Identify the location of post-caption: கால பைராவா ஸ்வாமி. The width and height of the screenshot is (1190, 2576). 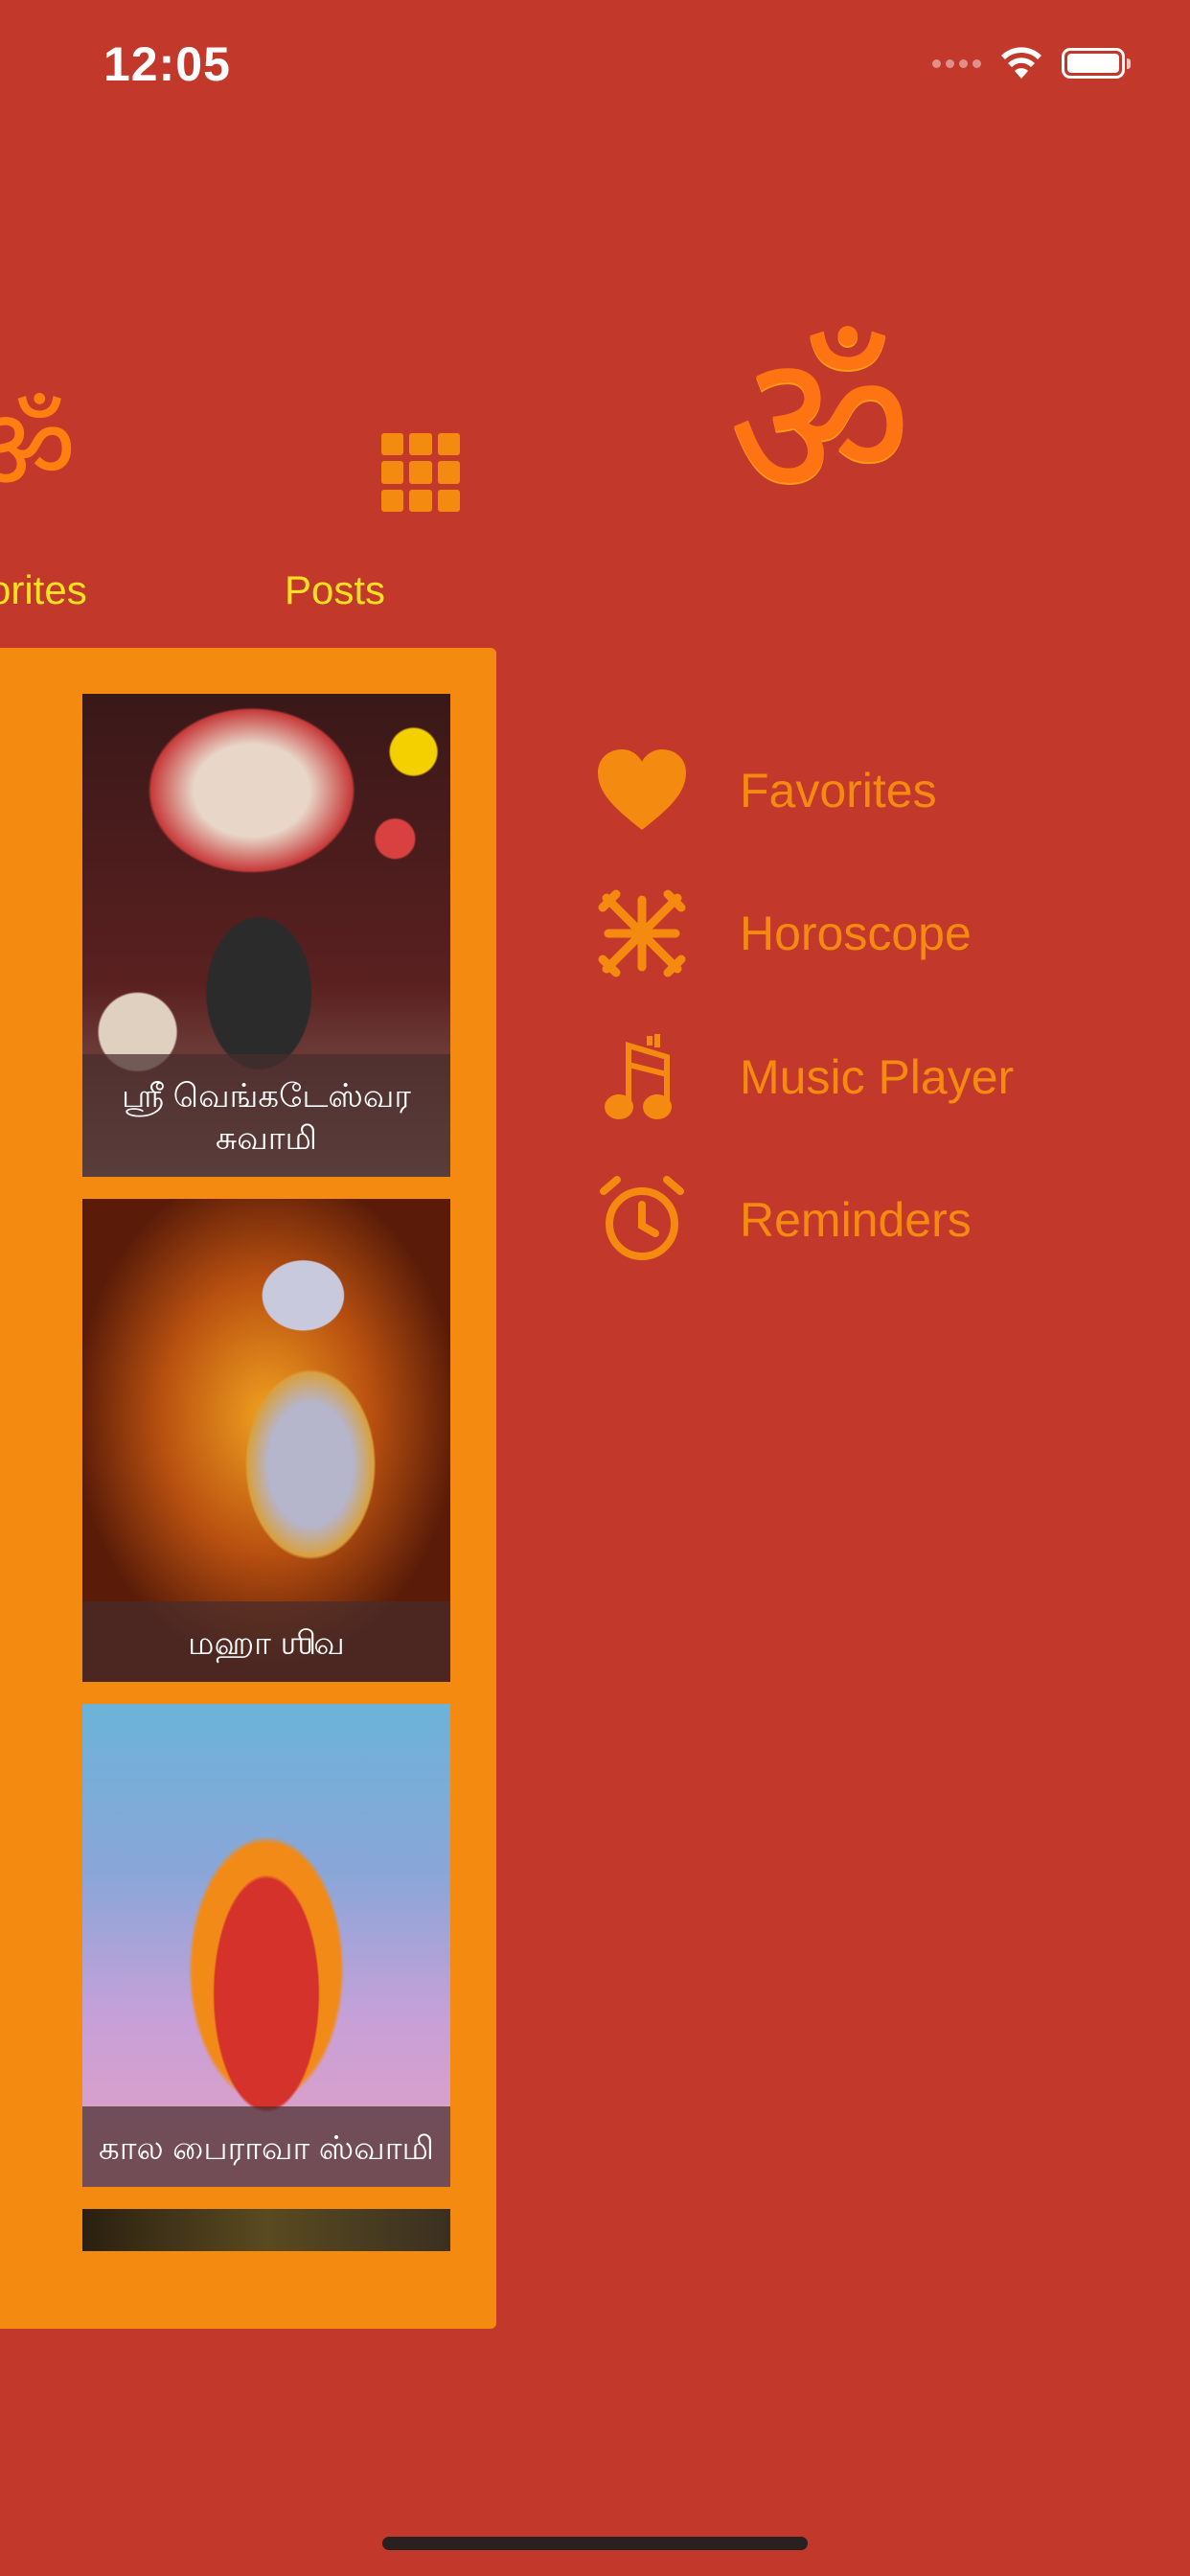
(266, 2146).